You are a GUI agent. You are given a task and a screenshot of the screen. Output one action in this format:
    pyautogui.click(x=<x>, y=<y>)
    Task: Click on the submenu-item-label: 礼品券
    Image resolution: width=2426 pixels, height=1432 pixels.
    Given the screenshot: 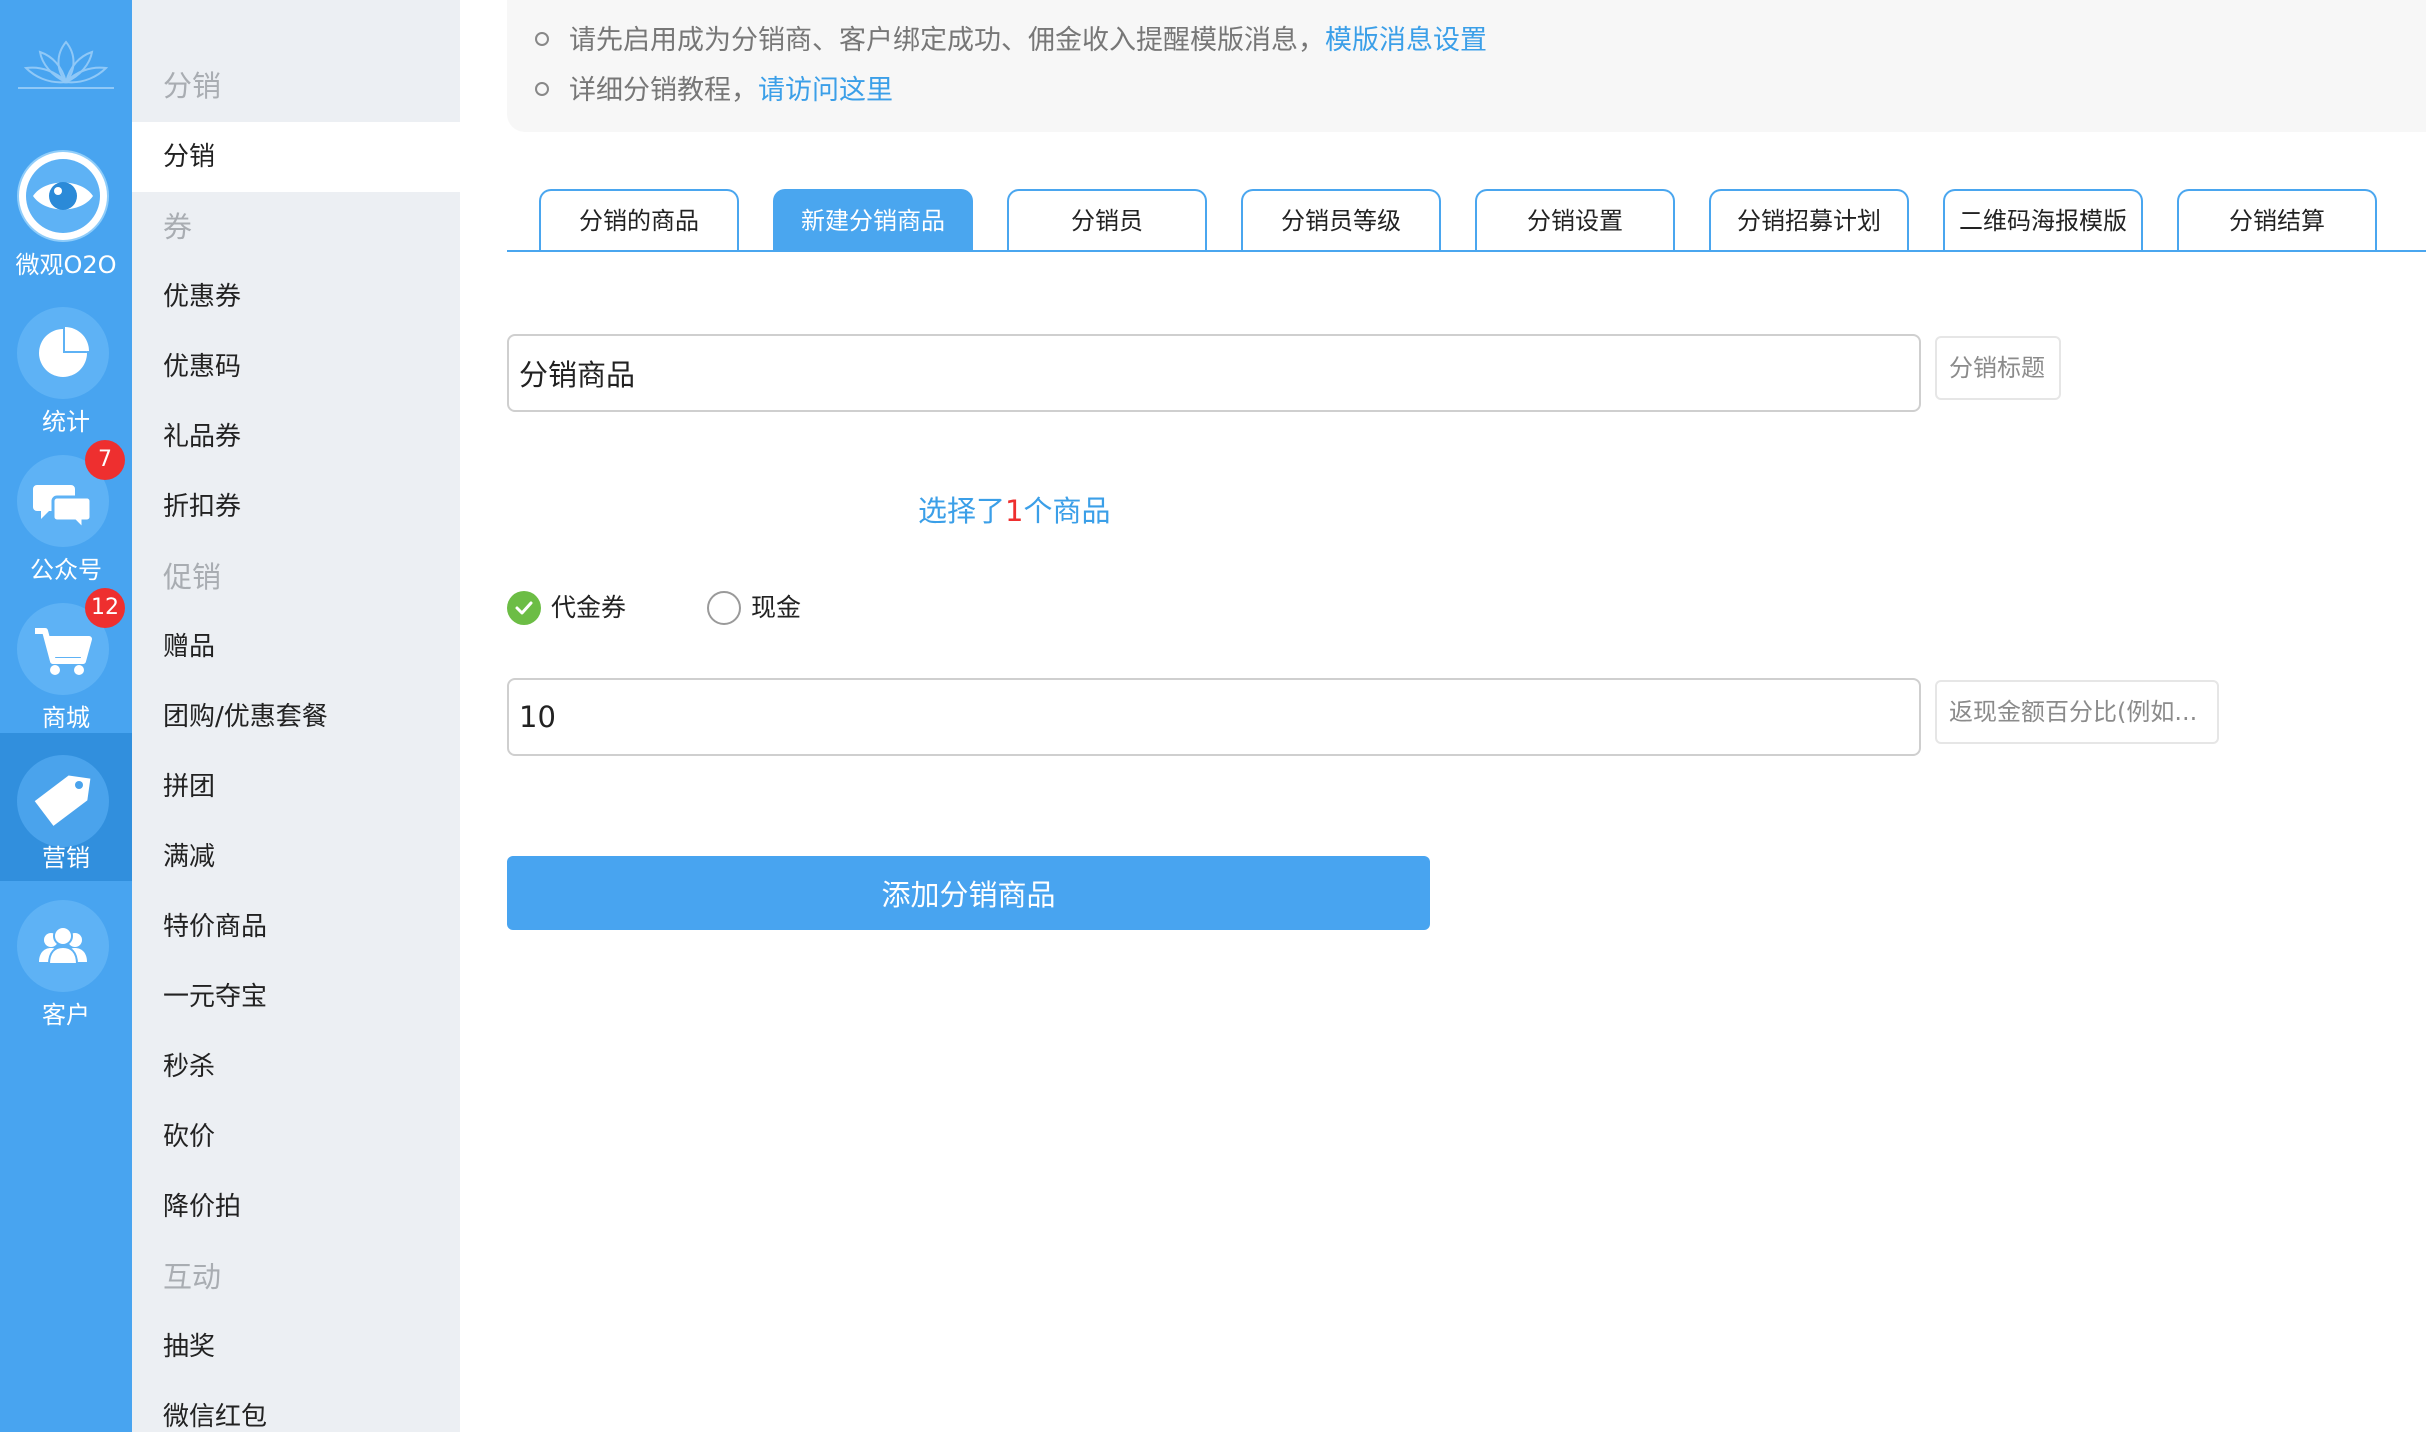 What is the action you would take?
    pyautogui.click(x=202, y=437)
    